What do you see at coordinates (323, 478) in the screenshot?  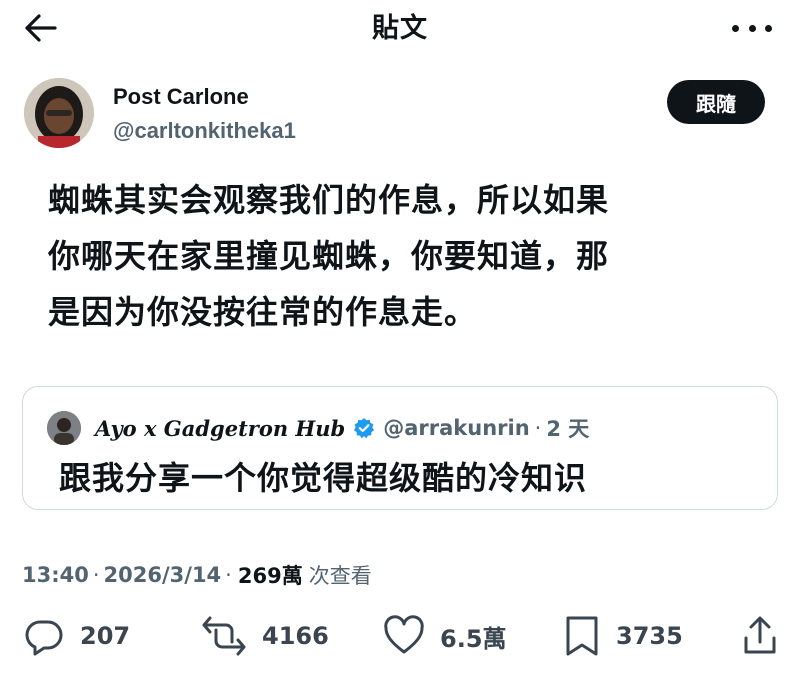 I see `quote-text: 跟我分享一个你觉得超级酷的冷知识` at bounding box center [323, 478].